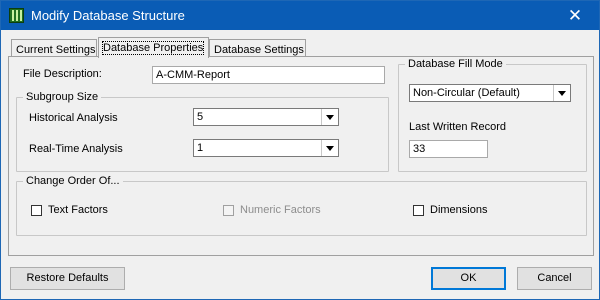  I want to click on fill-mode-select: Non-Circular (Default), so click(490, 93).